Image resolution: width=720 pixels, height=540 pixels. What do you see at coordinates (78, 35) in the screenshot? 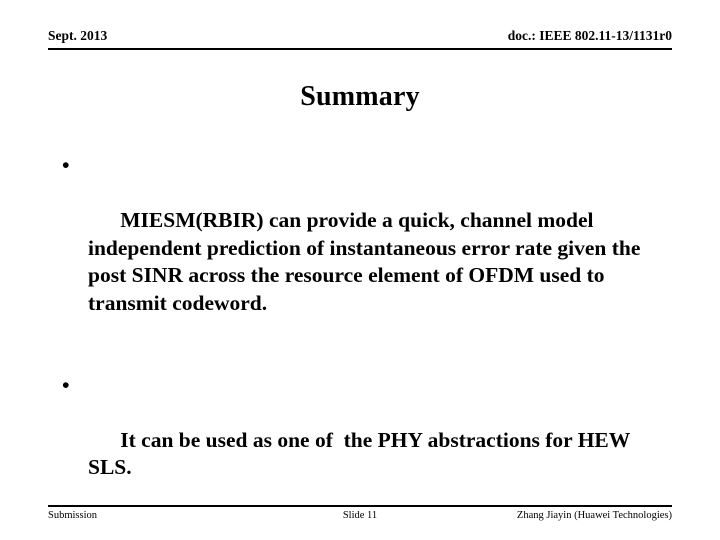
I see `header-date: Sept. 2013` at bounding box center [78, 35].